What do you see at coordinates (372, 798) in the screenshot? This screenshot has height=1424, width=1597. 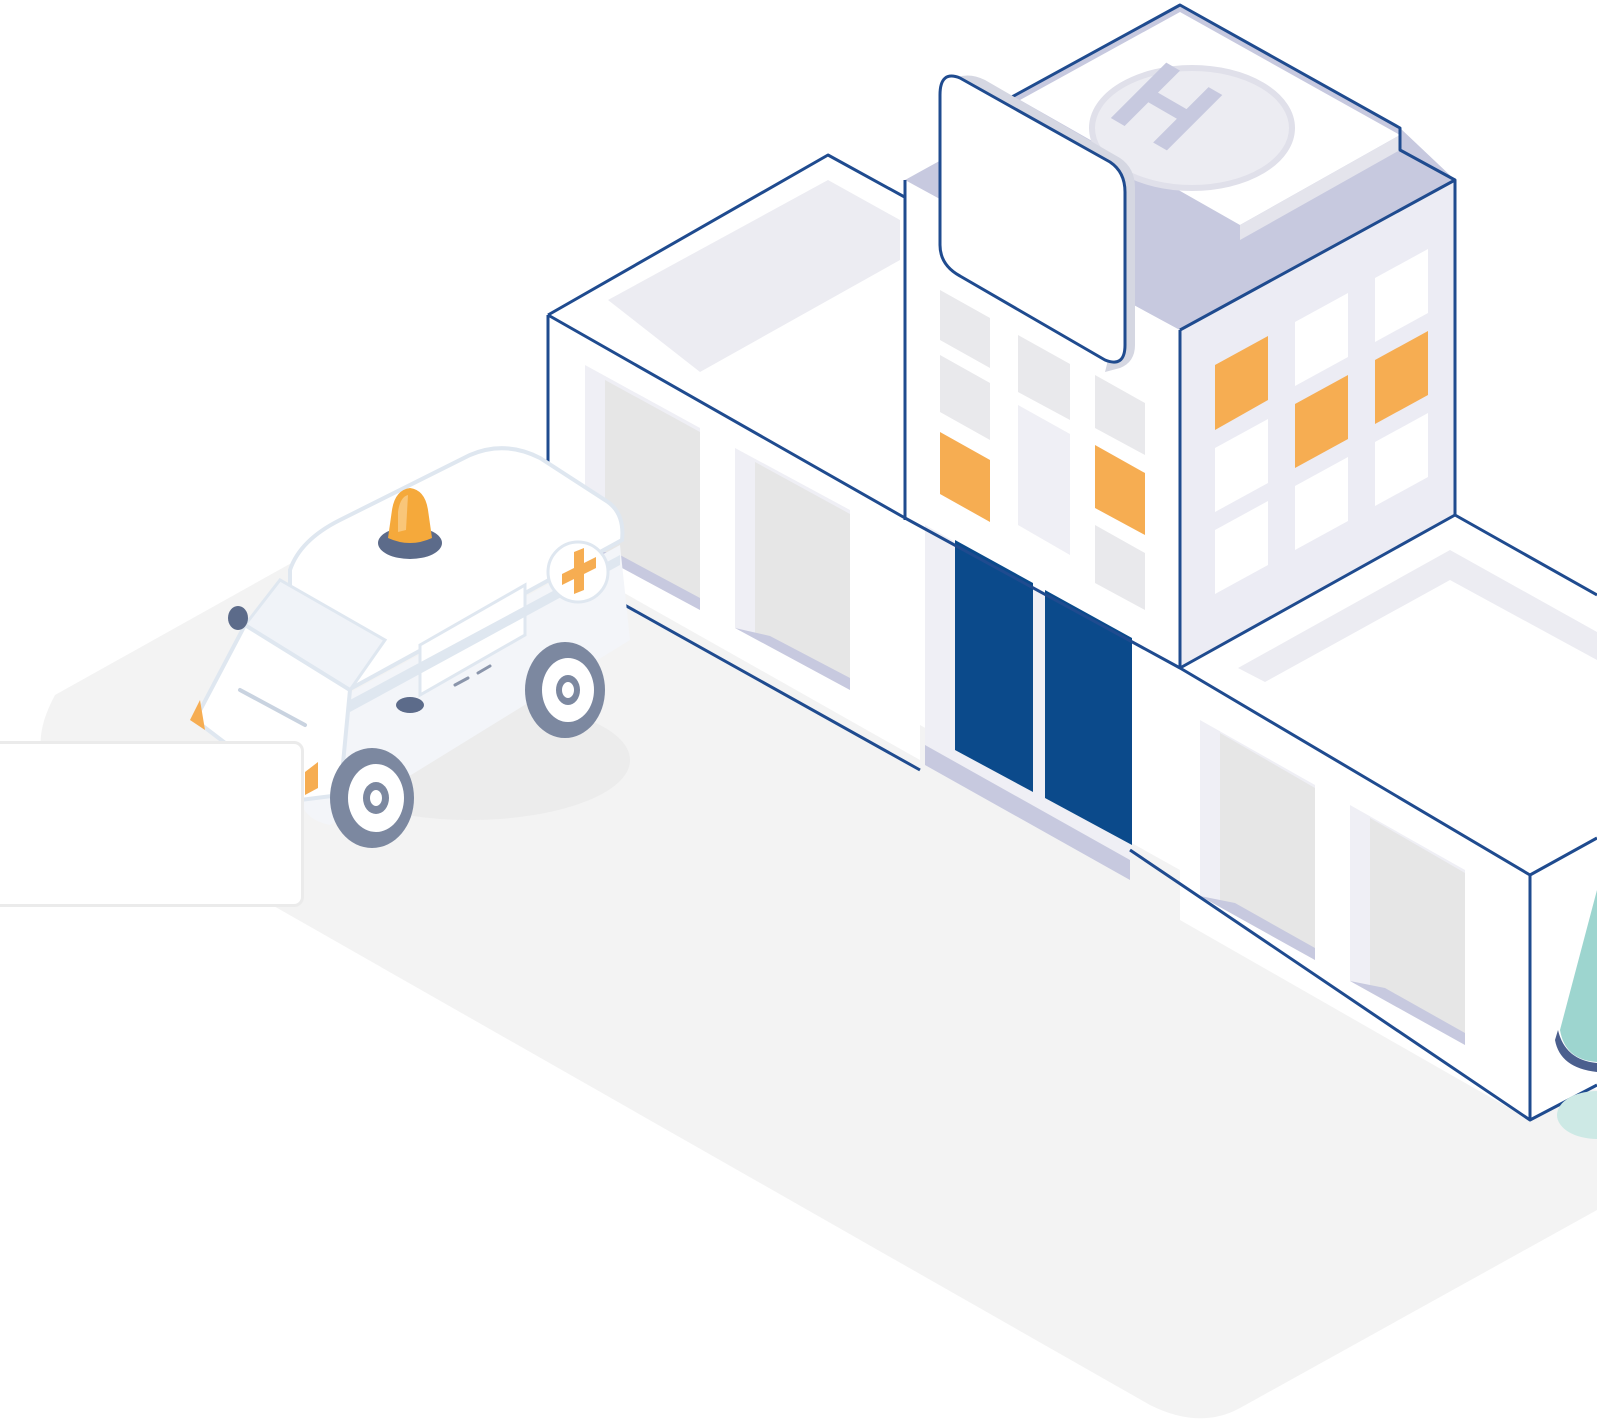 I see `front-wheel` at bounding box center [372, 798].